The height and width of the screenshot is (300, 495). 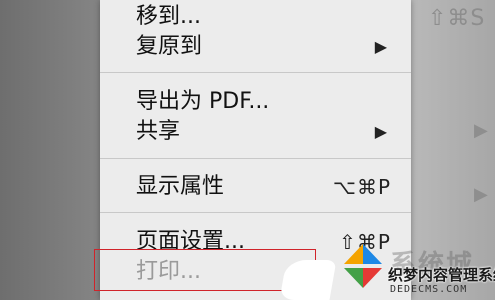 I want to click on menu-item-label: 共享, so click(x=158, y=131).